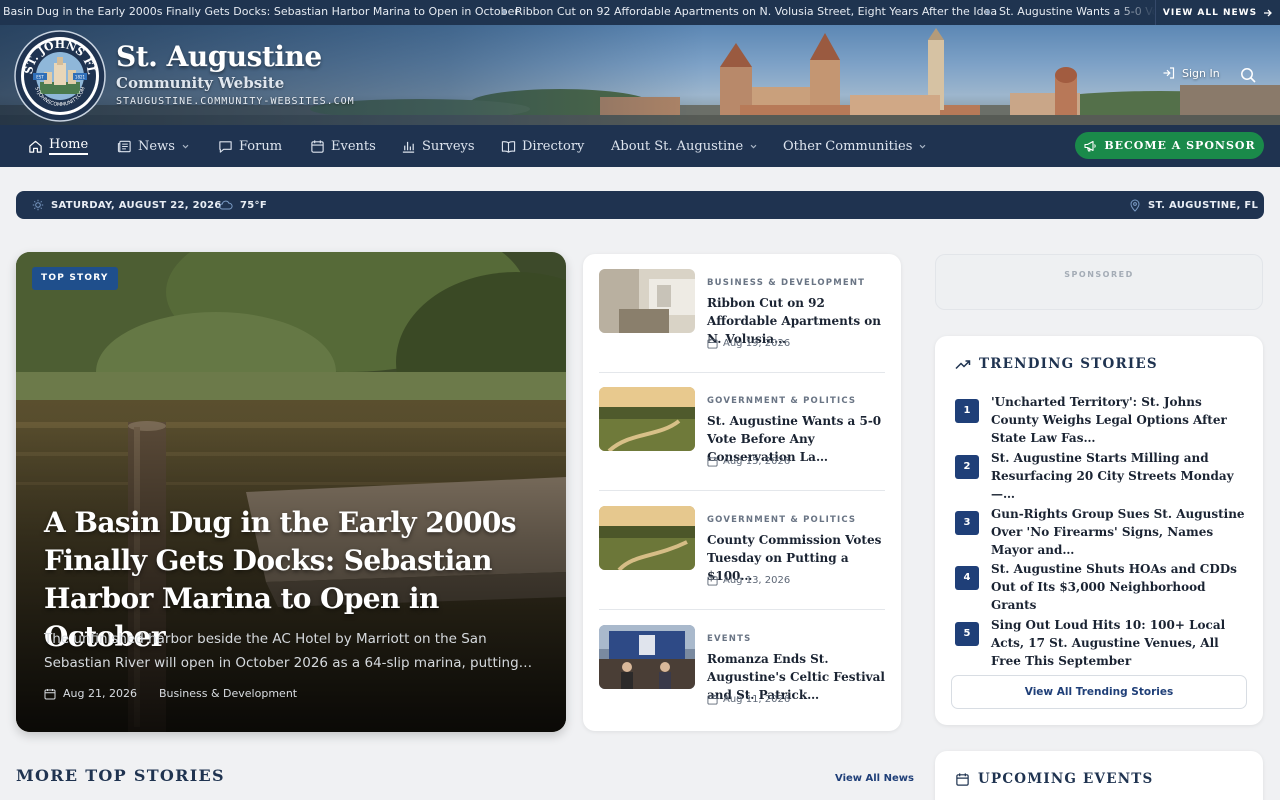 This screenshot has width=1280, height=800. What do you see at coordinates (1248, 75) in the screenshot?
I see `search-icon` at bounding box center [1248, 75].